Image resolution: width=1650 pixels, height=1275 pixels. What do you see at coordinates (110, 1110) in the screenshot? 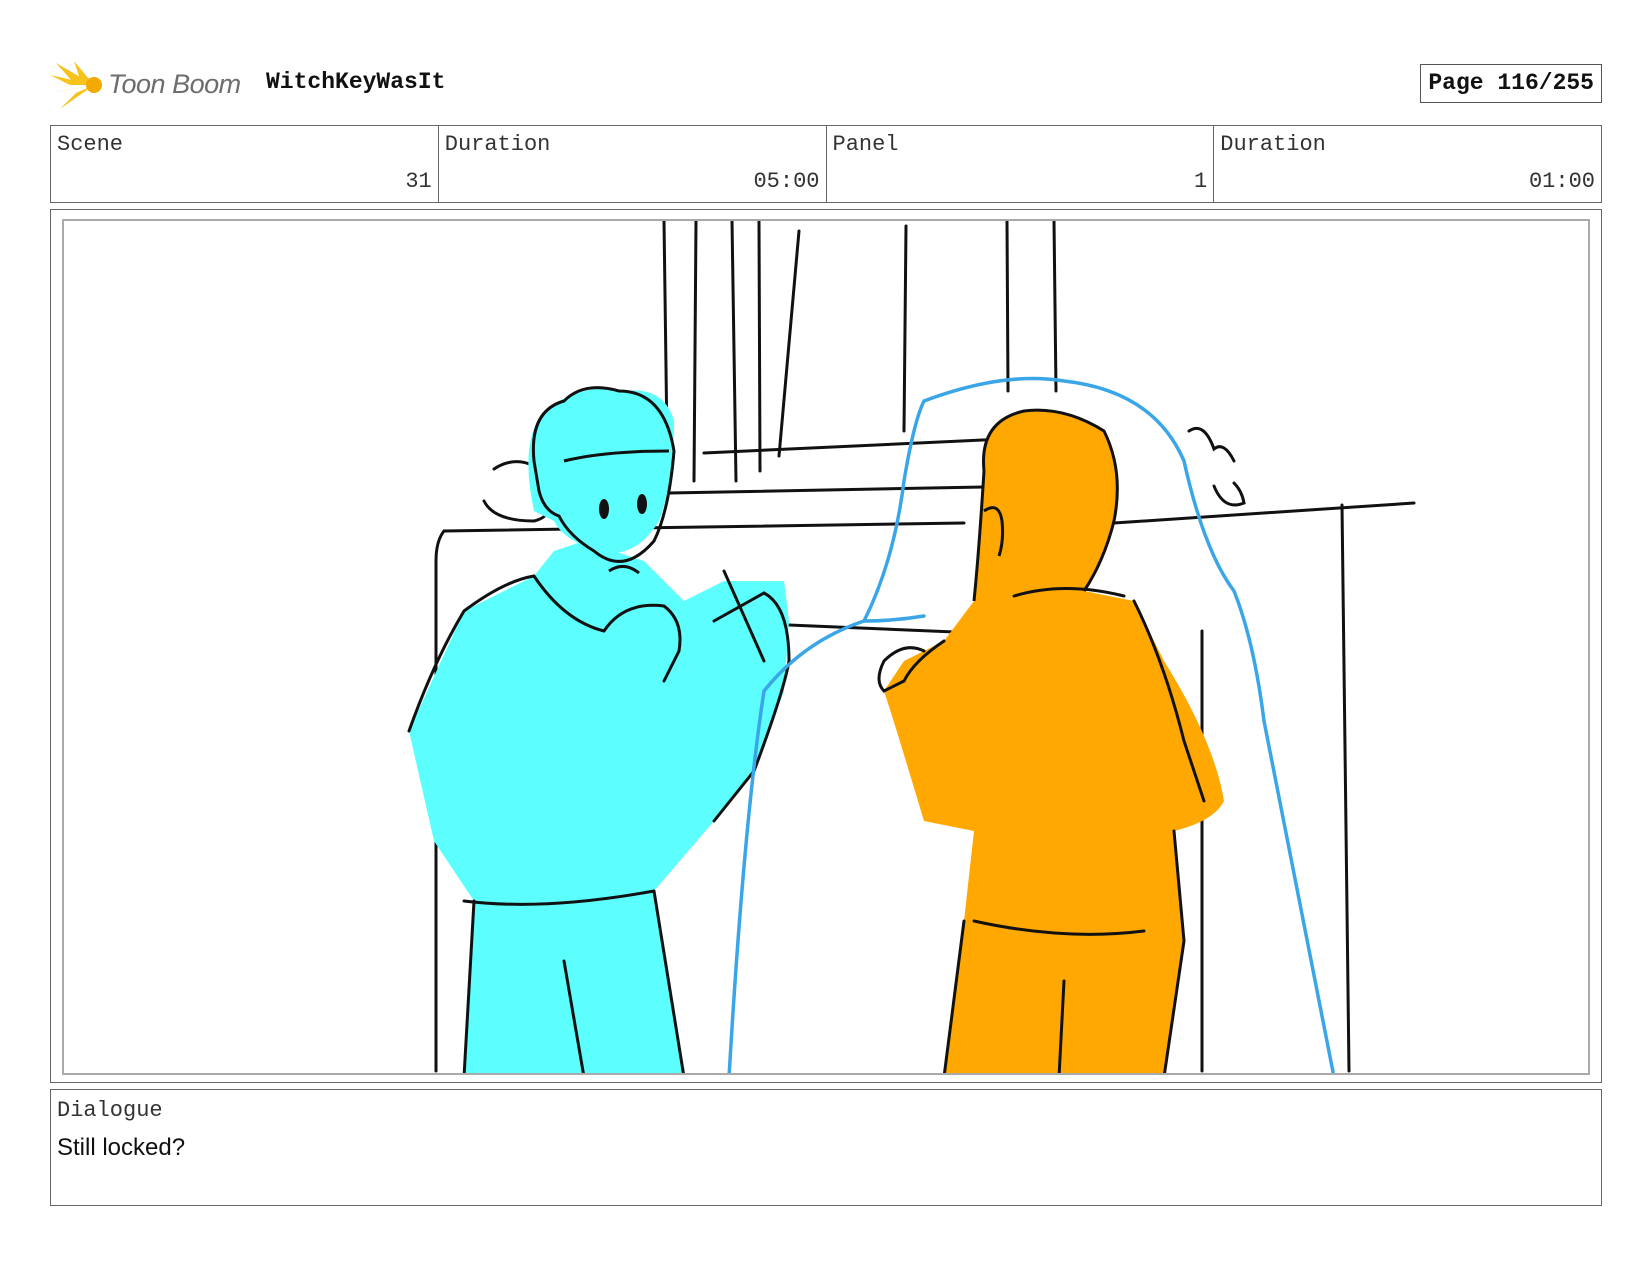
I see `dialogue-label: Dialogue` at bounding box center [110, 1110].